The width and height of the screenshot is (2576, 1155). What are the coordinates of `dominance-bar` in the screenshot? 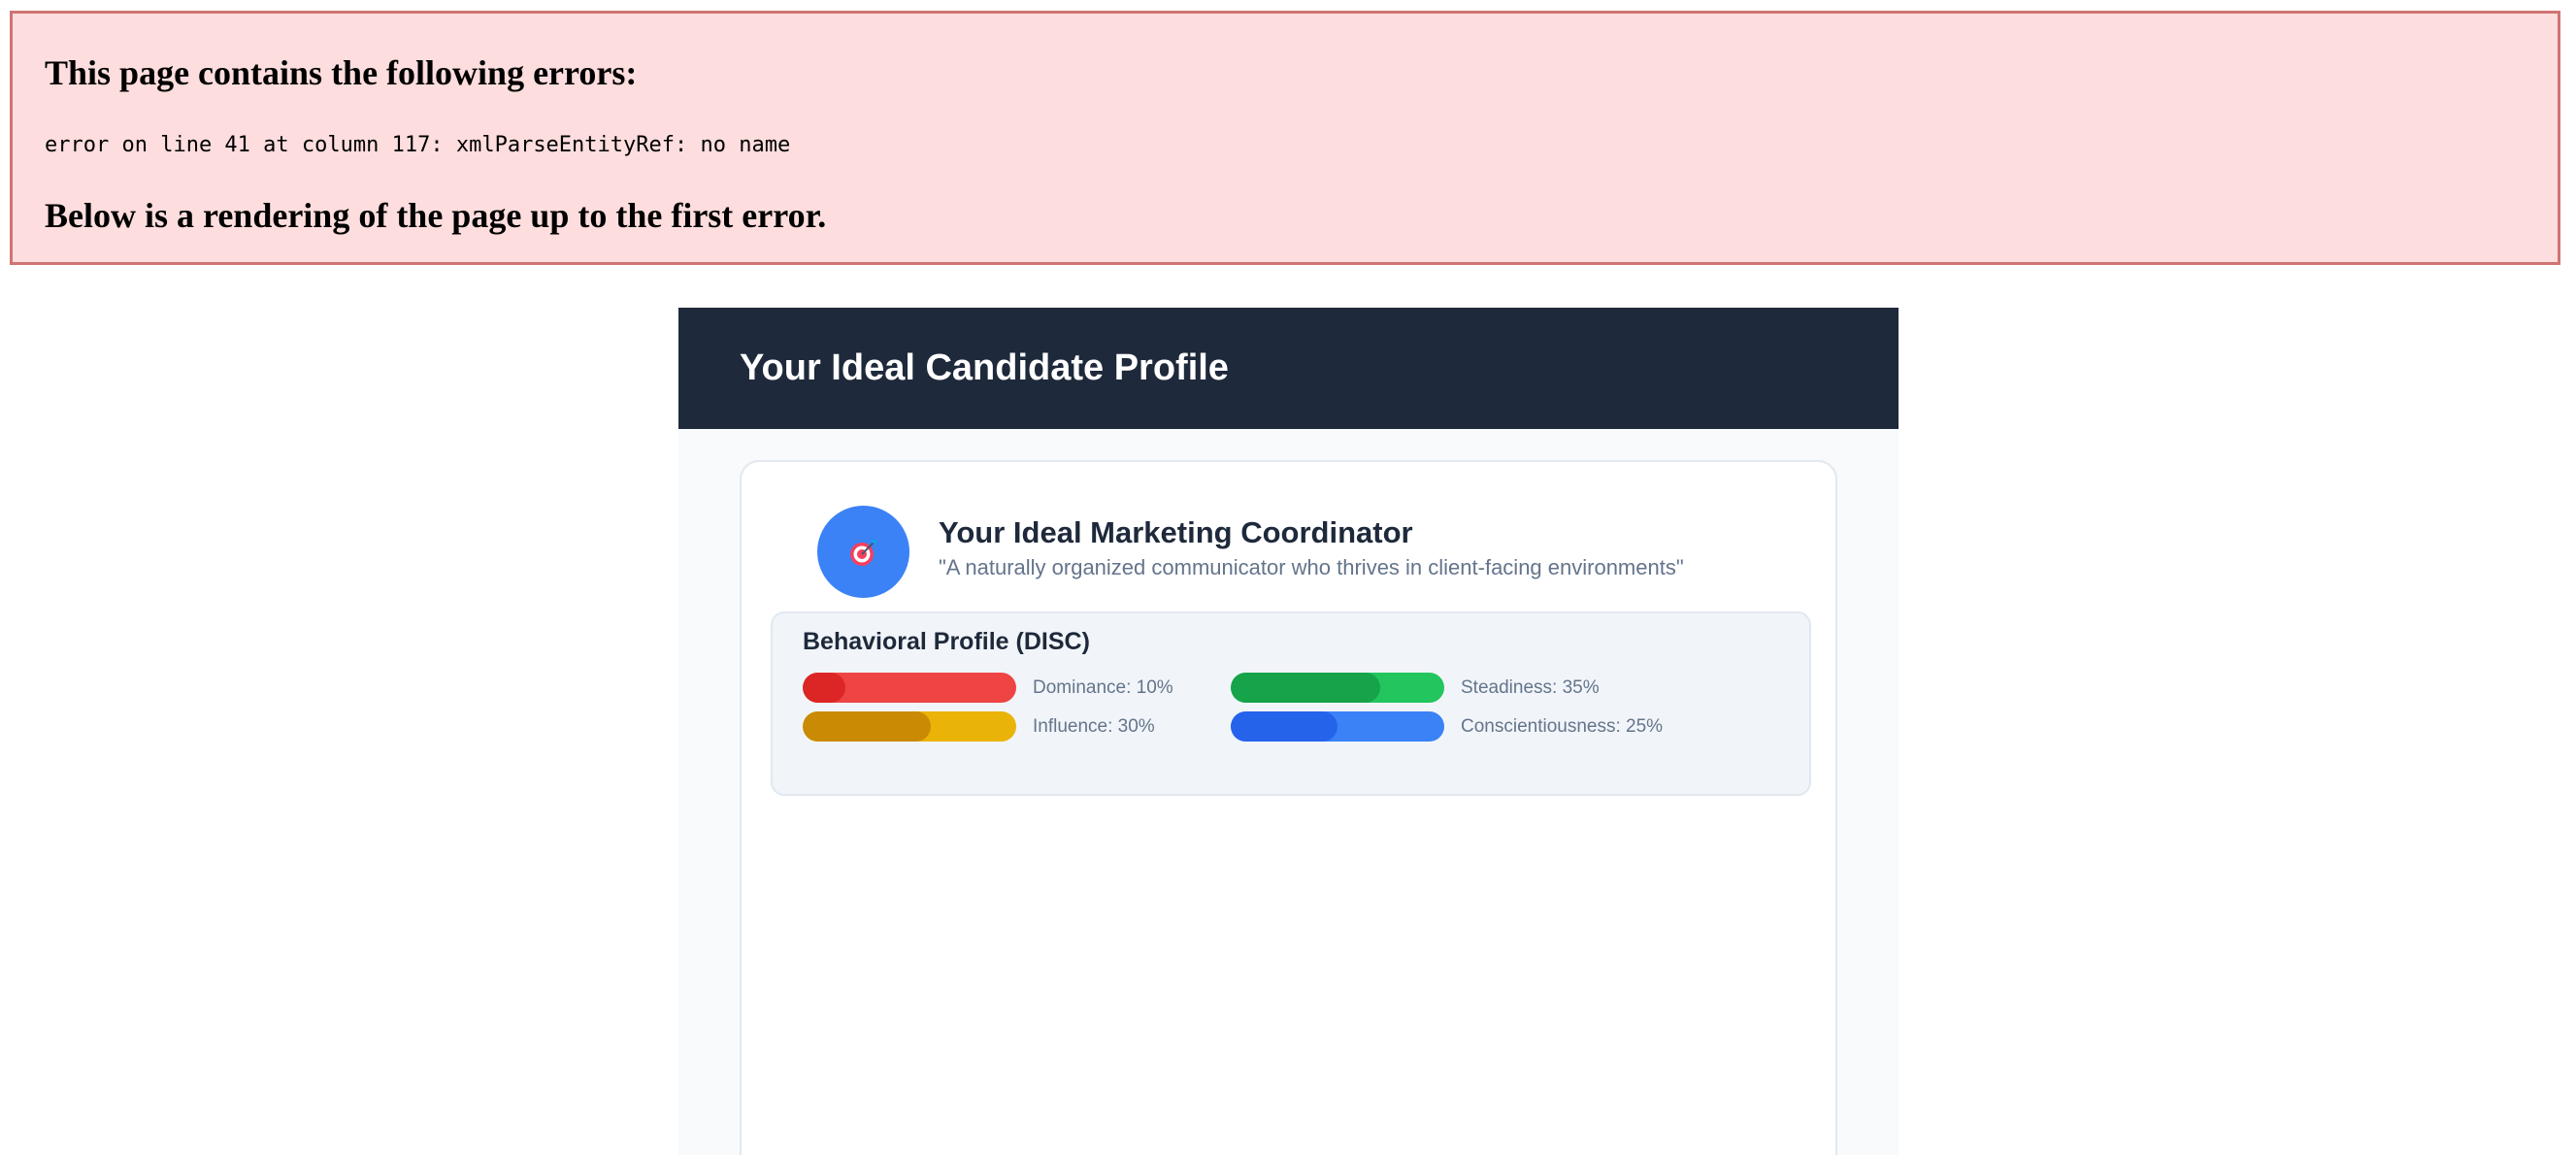 It's located at (909, 688).